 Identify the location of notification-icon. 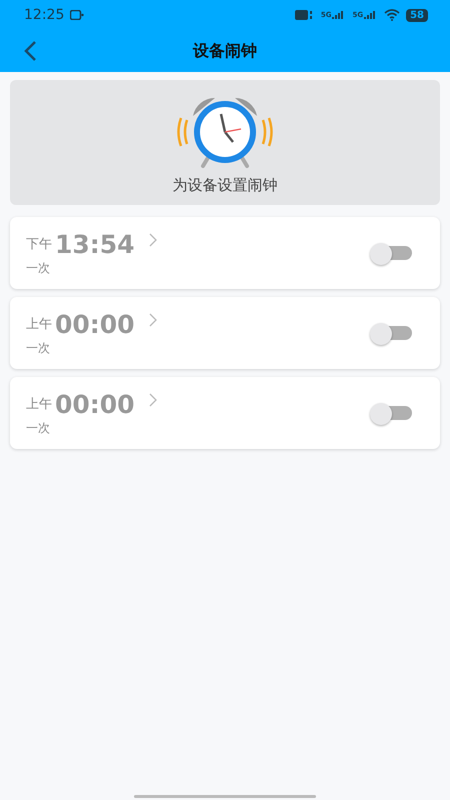
(77, 15).